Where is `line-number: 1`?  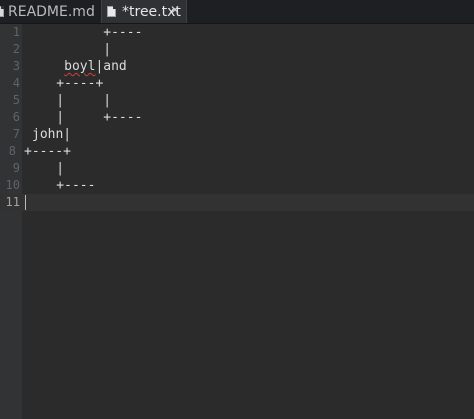 line-number: 1 is located at coordinates (16, 32).